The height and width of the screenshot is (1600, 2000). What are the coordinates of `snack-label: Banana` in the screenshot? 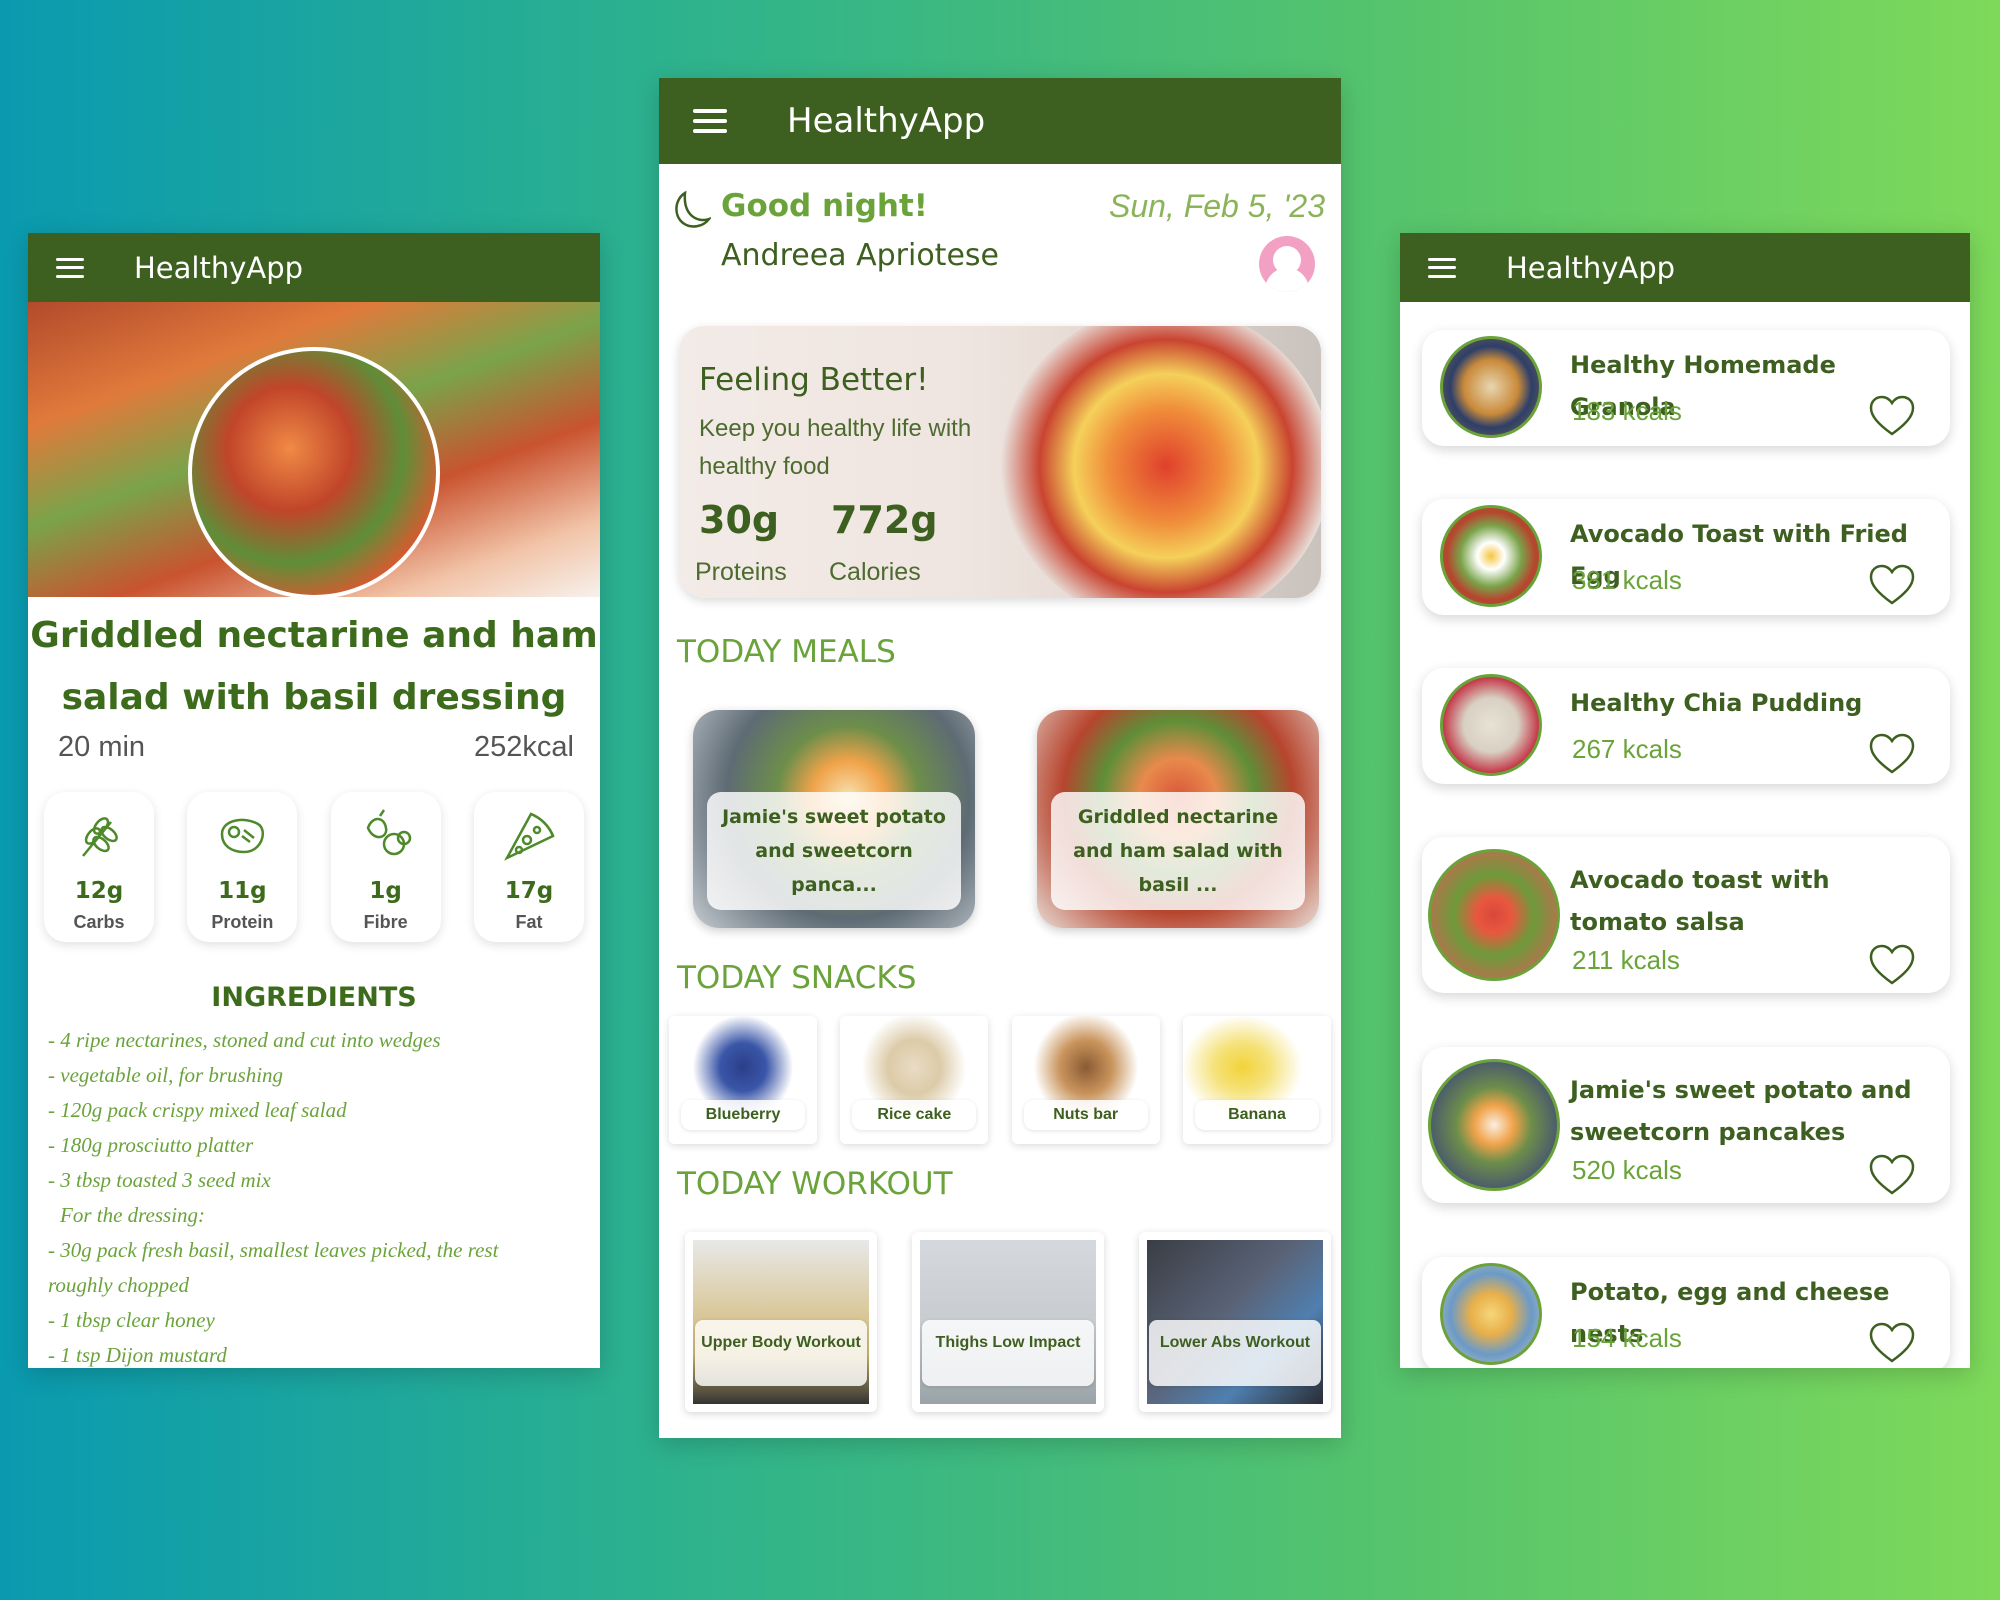 It's located at (1256, 1115).